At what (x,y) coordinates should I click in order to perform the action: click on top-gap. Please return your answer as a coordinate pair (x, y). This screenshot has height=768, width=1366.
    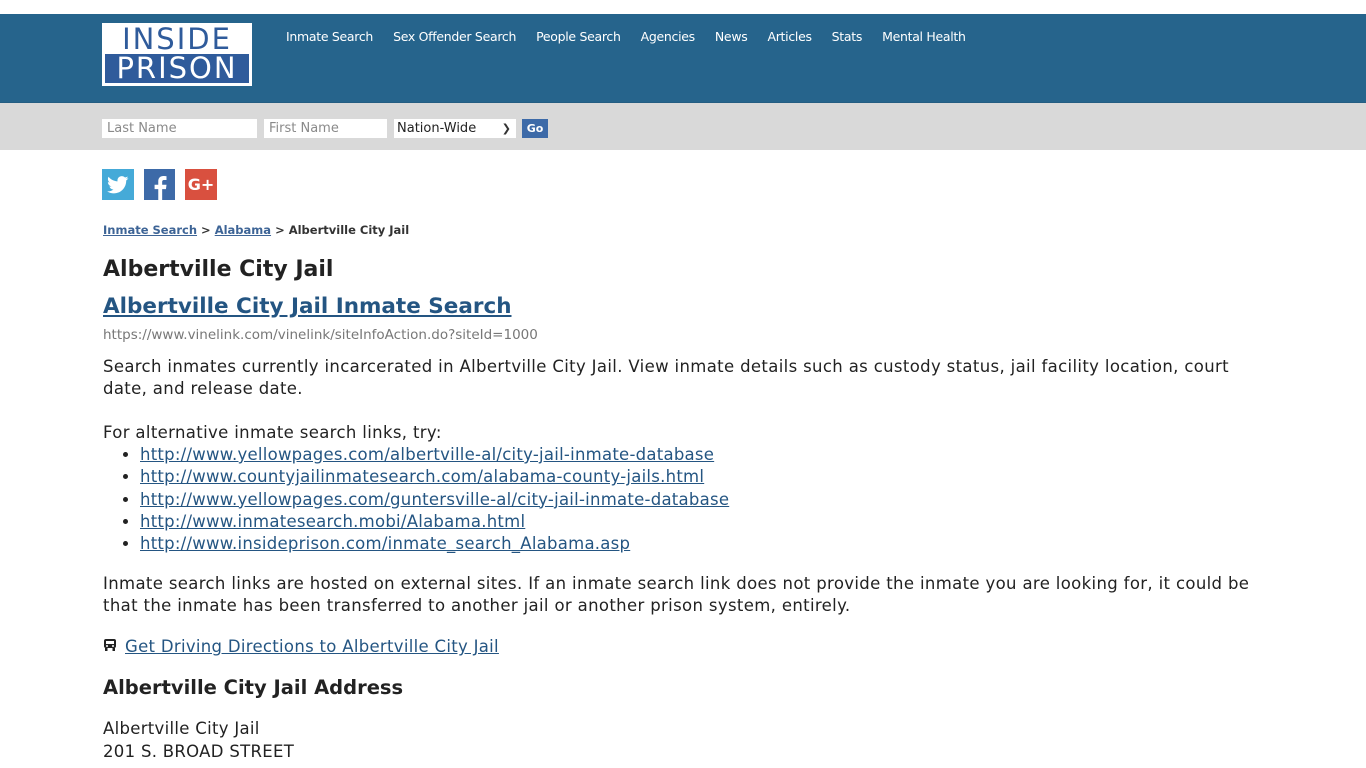
    Looking at the image, I should click on (683, 7).